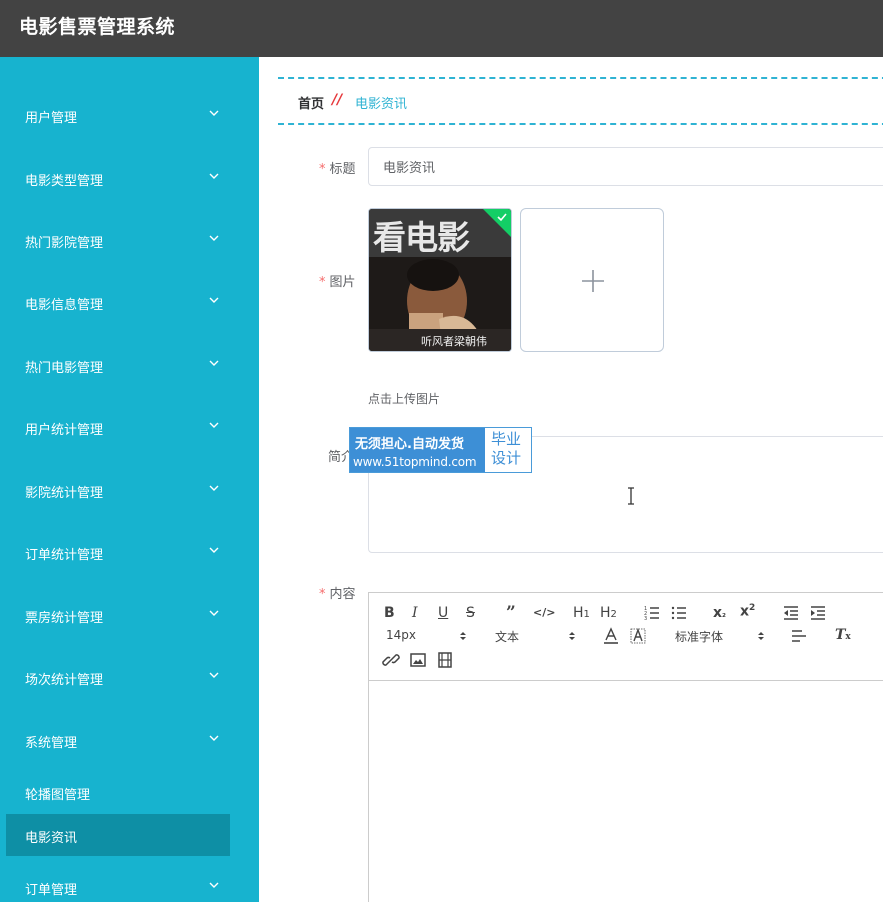 This screenshot has height=902, width=883. What do you see at coordinates (97, 27) in the screenshot?
I see `app-title: 电影售票管理系统` at bounding box center [97, 27].